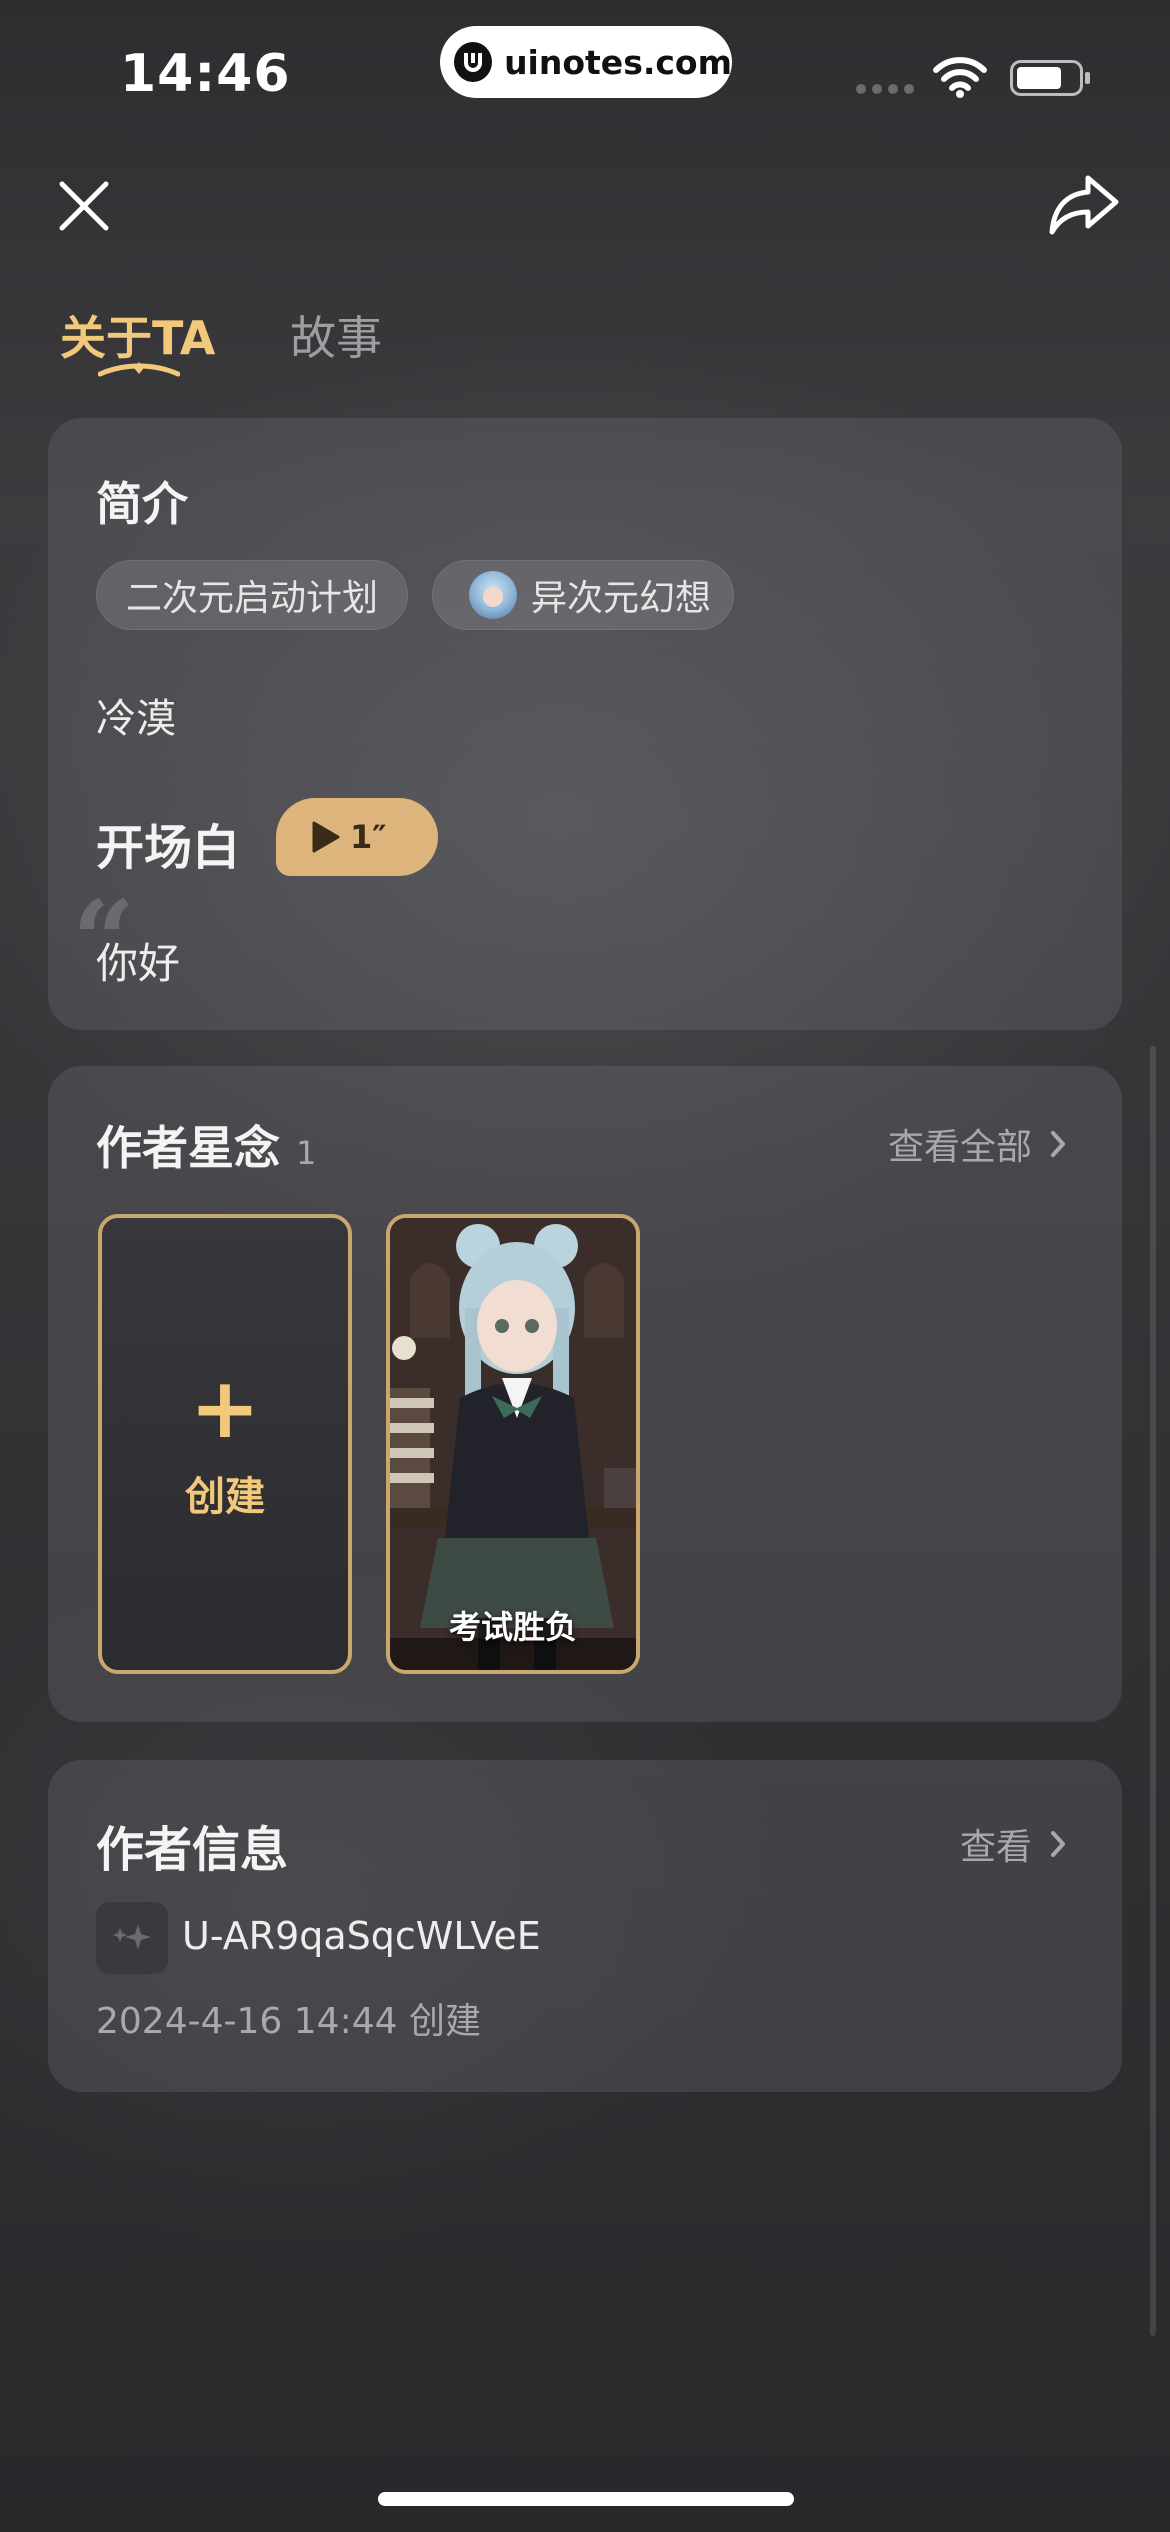 The image size is (1170, 2532). I want to click on tab-story: 故事, so click(336, 335).